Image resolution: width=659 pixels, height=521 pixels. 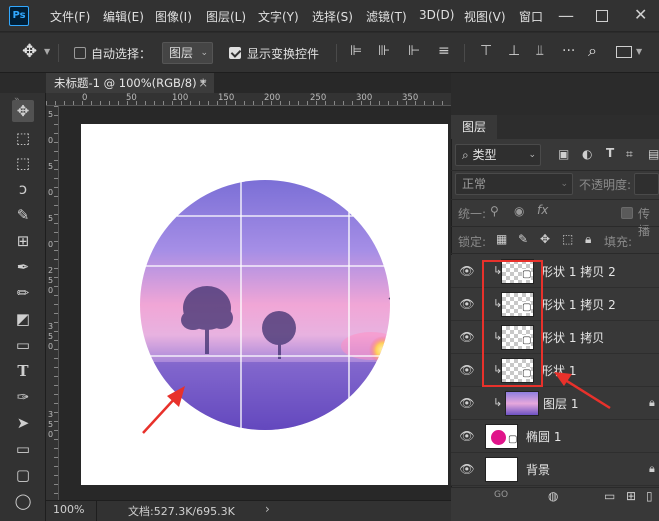 What do you see at coordinates (631, 496) in the screenshot?
I see `new-layer-icon: ⊞` at bounding box center [631, 496].